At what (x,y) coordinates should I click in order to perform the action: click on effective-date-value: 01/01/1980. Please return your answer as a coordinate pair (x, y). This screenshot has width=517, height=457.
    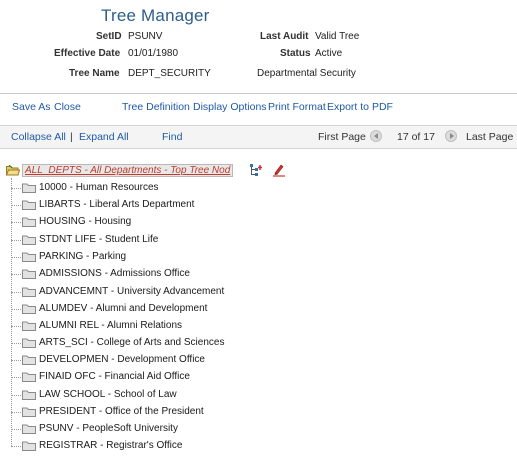
    Looking at the image, I should click on (153, 53).